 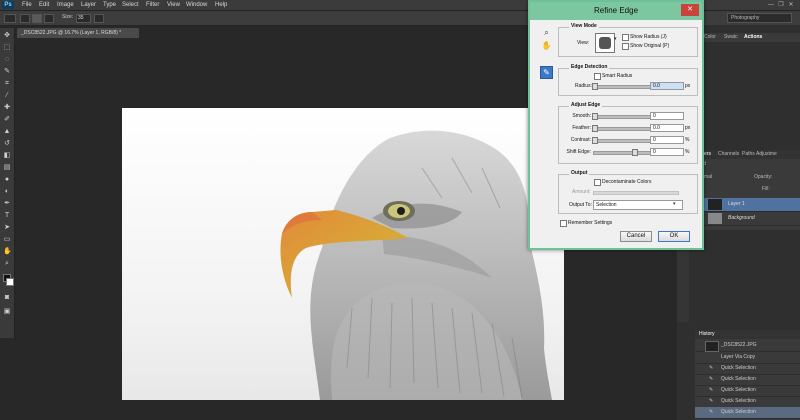 What do you see at coordinates (710, 37) in the screenshot?
I see `tab-color: Color` at bounding box center [710, 37].